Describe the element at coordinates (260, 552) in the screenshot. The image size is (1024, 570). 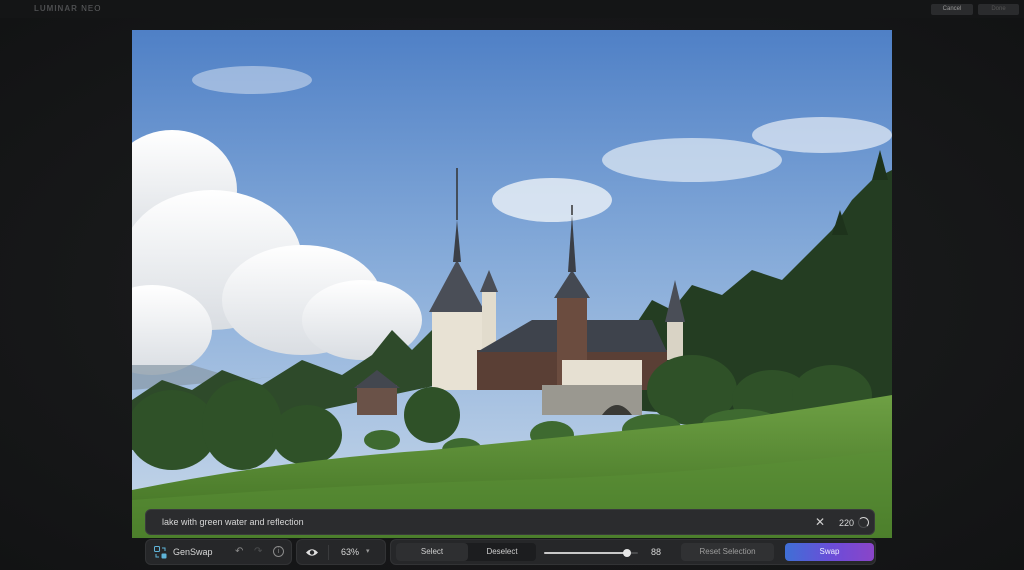
I see `redo-icon: ↷` at that location.